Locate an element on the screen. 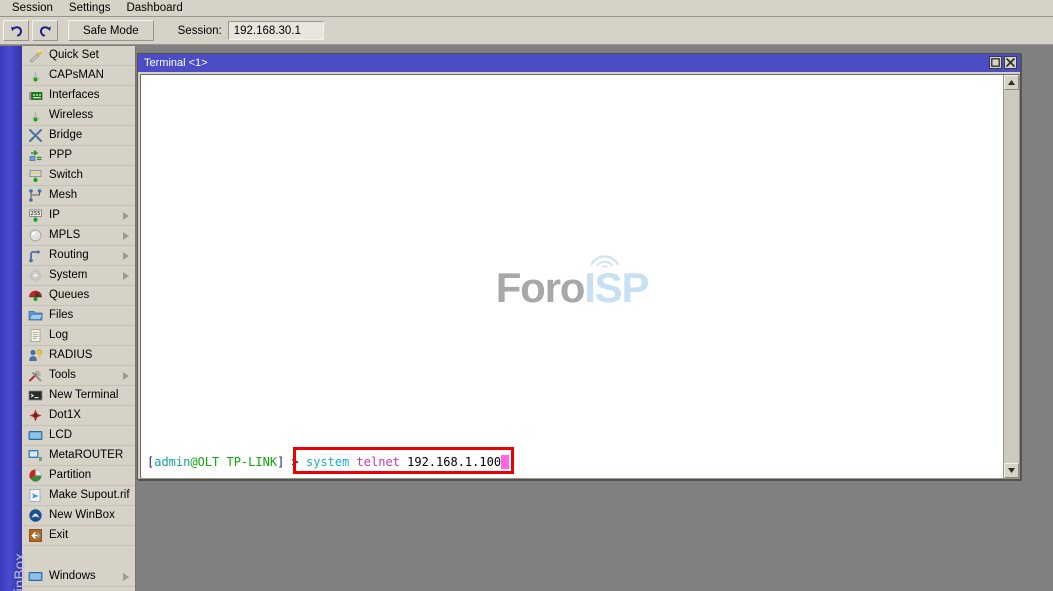  mpls-disc-icon is located at coordinates (35, 236).